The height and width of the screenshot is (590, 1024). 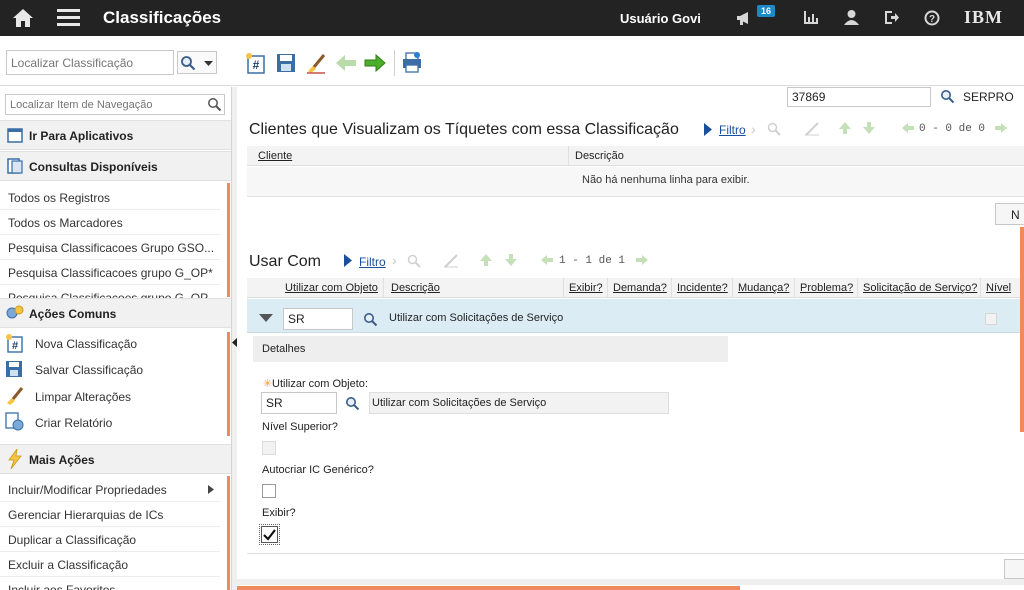 I want to click on action-create-report: Criar Relatório, so click(x=133, y=423).